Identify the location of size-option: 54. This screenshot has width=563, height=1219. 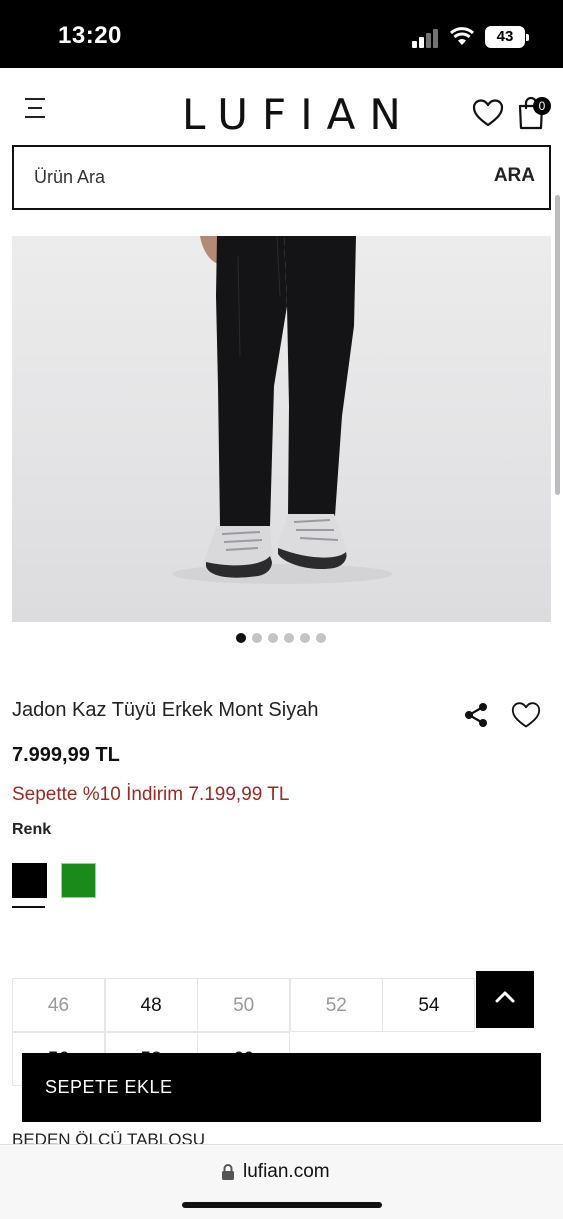
(429, 1005).